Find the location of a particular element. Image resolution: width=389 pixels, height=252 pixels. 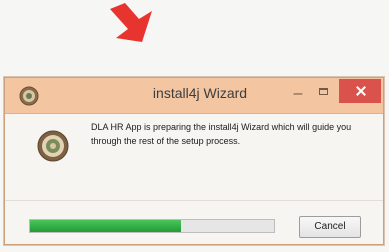

cancel-button: Cancel is located at coordinates (330, 227).